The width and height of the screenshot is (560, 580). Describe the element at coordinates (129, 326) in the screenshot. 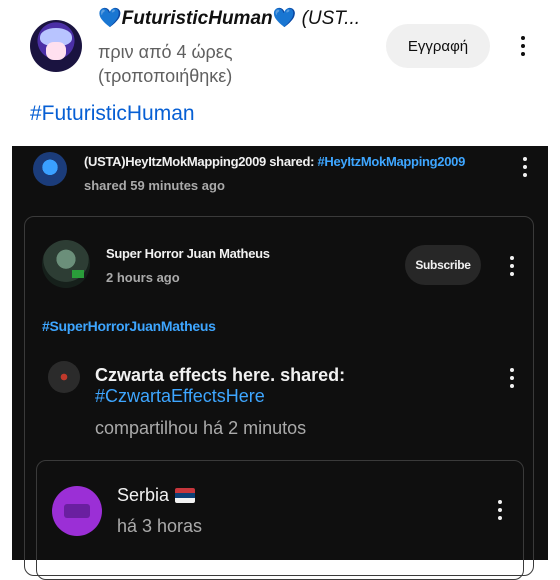

I see `inner-hashtag: #SuperHorrorJuanMatheus` at that location.